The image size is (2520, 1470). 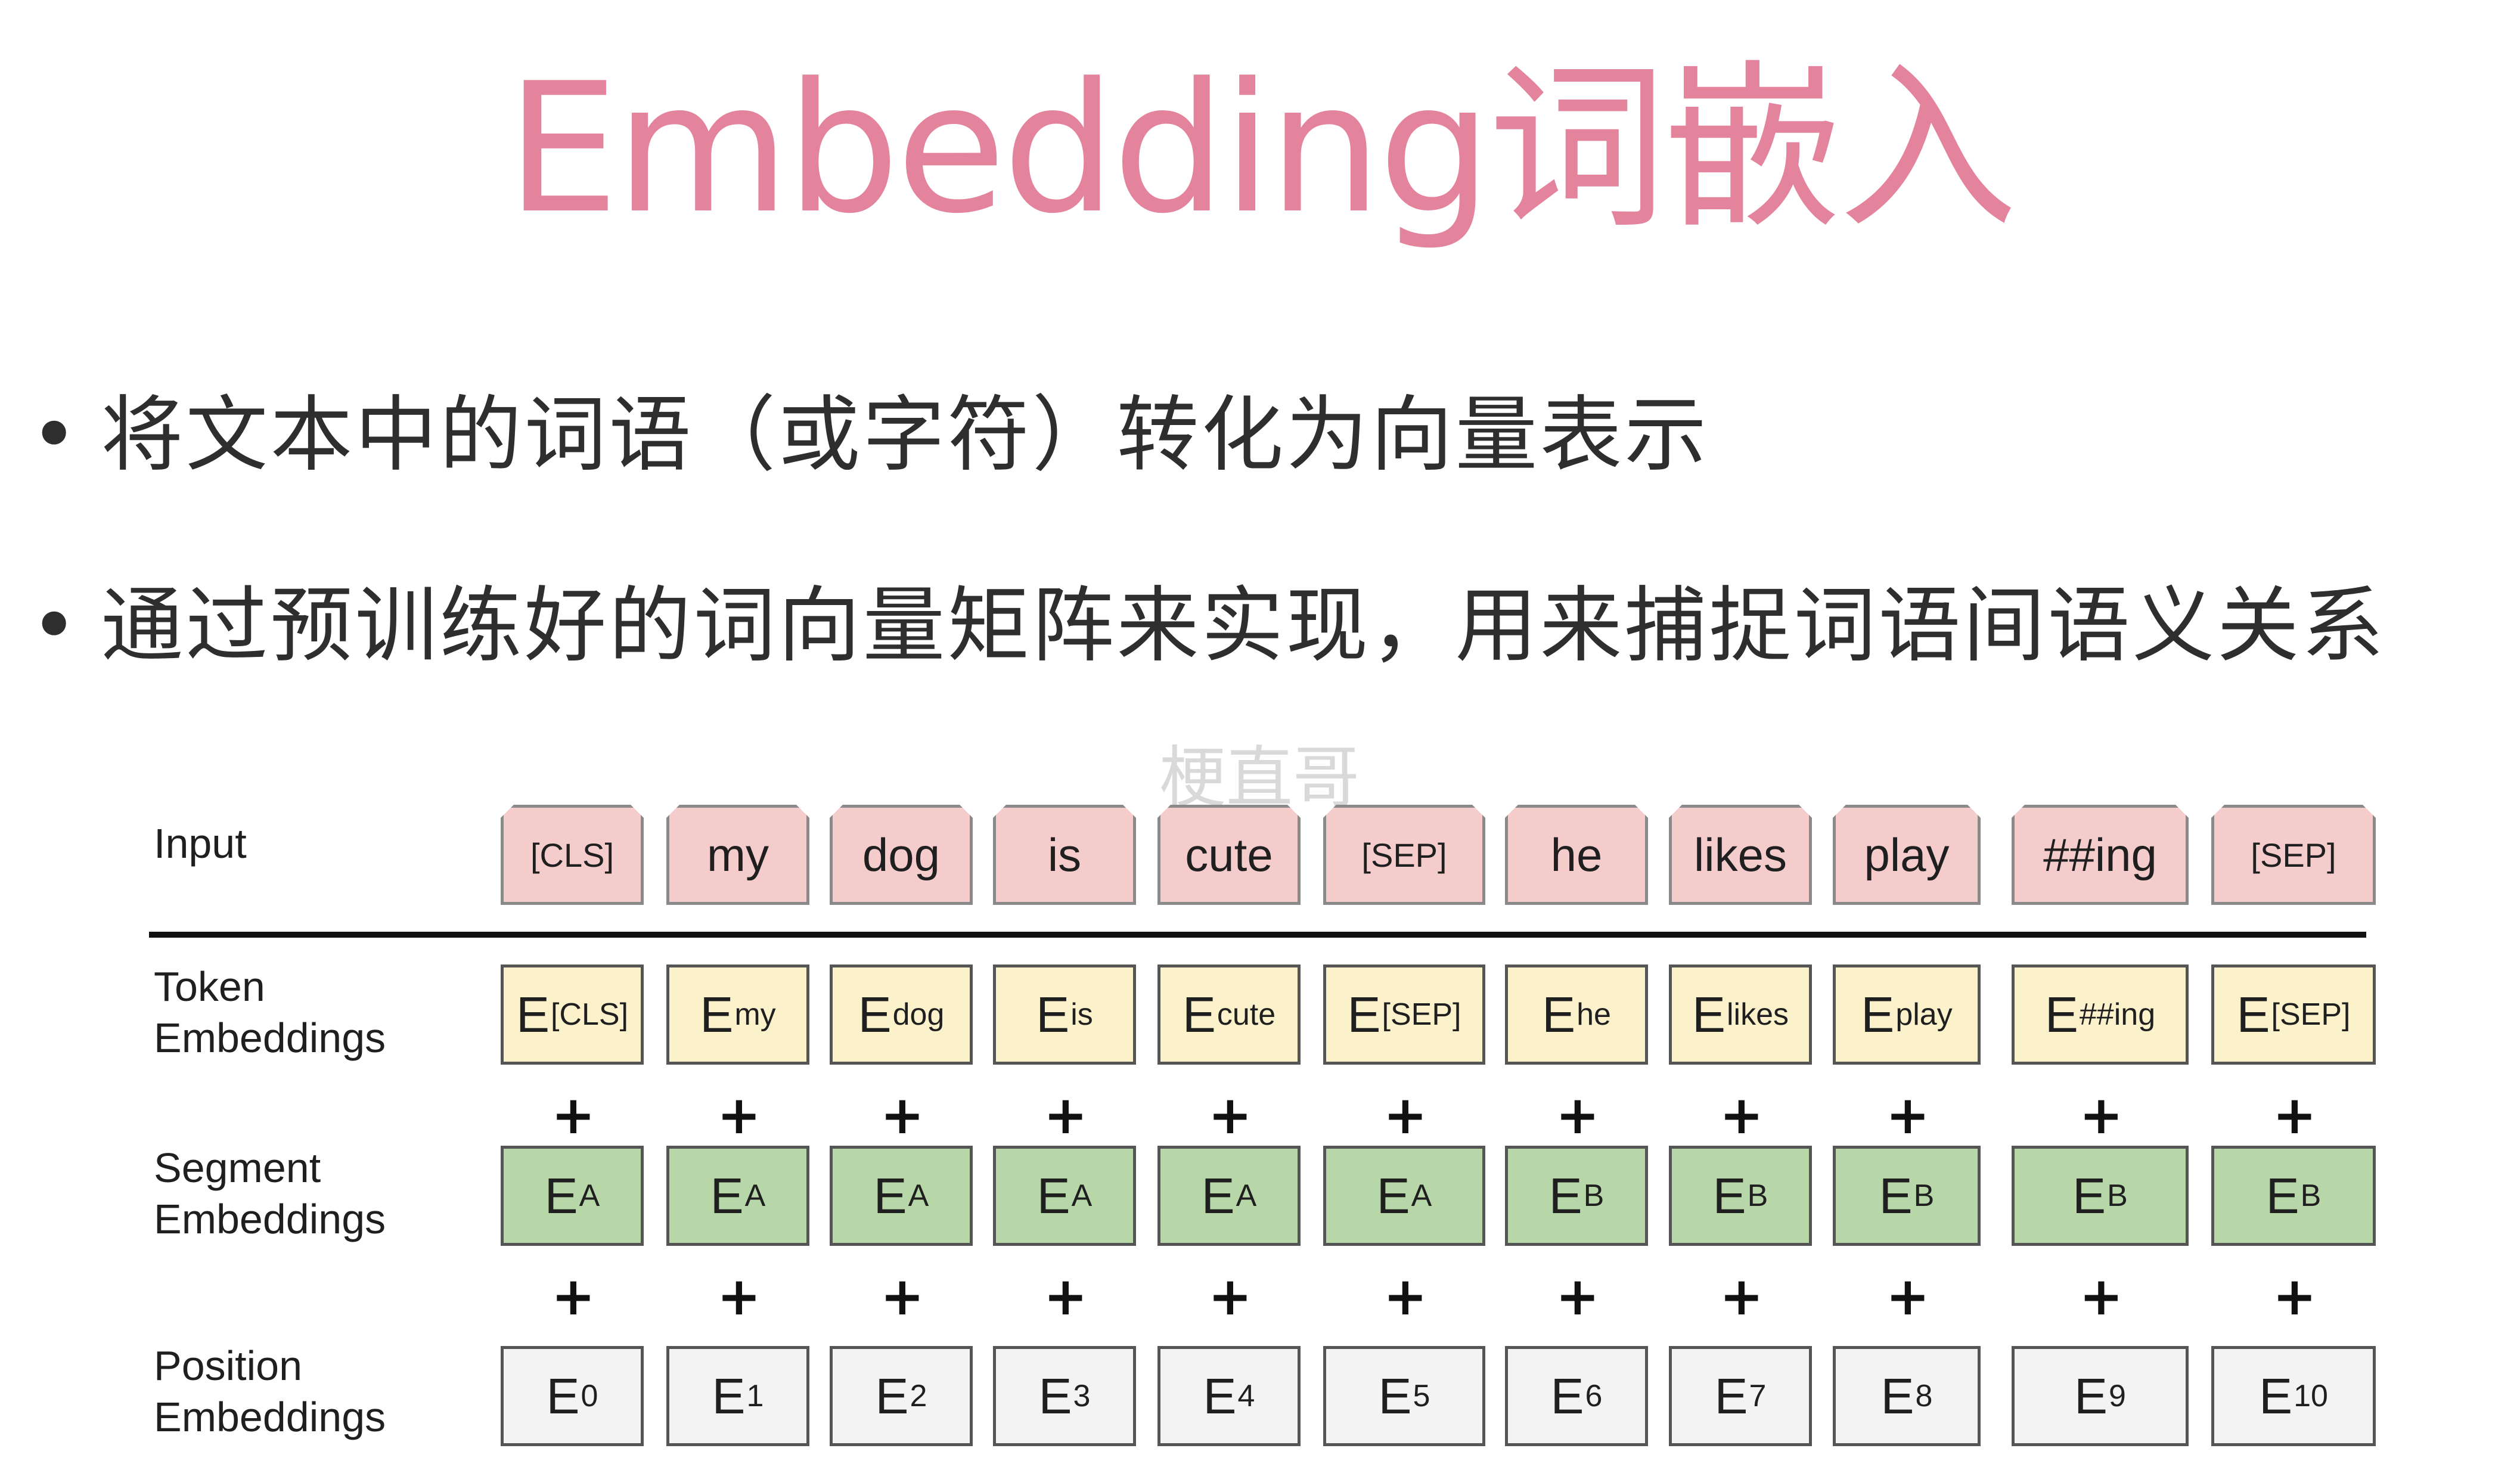 What do you see at coordinates (1758, 1015) in the screenshot?
I see `embedding-subscript: likes` at bounding box center [1758, 1015].